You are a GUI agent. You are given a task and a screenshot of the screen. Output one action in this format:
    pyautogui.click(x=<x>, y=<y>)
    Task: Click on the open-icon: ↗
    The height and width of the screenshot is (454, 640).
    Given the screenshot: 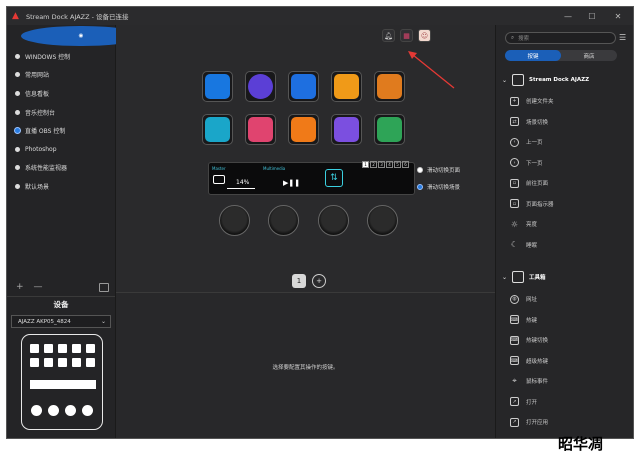 What is the action you would take?
    pyautogui.click(x=514, y=402)
    